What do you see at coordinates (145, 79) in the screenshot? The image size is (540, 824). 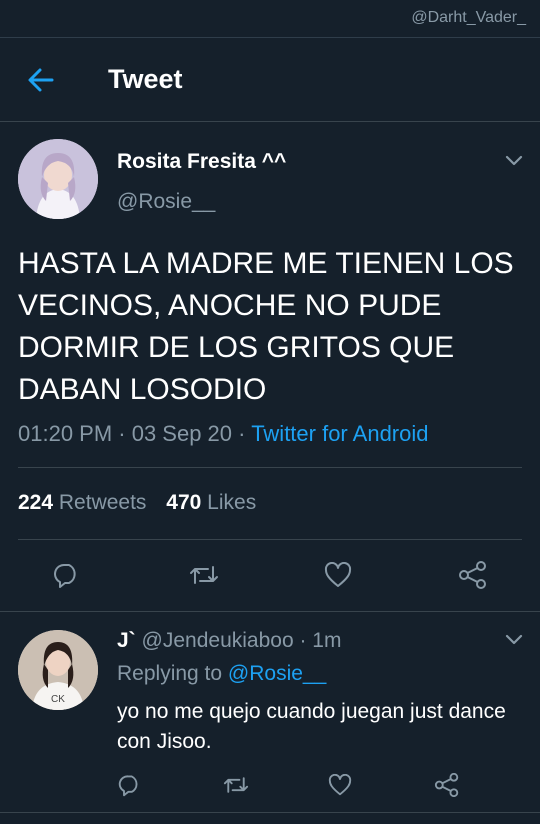 I see `page-title: Tweet` at bounding box center [145, 79].